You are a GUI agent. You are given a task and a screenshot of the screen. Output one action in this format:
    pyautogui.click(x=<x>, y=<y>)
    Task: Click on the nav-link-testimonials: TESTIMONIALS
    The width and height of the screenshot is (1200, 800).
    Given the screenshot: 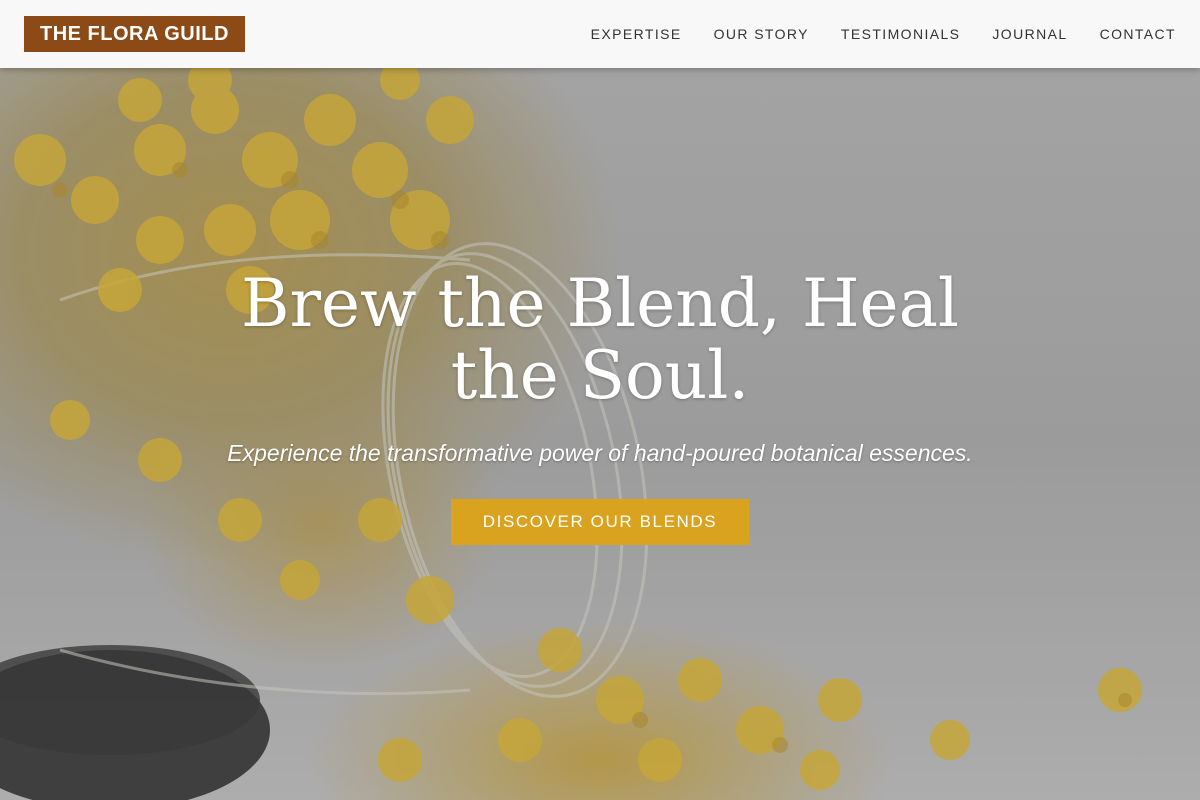 What is the action you would take?
    pyautogui.click(x=900, y=34)
    